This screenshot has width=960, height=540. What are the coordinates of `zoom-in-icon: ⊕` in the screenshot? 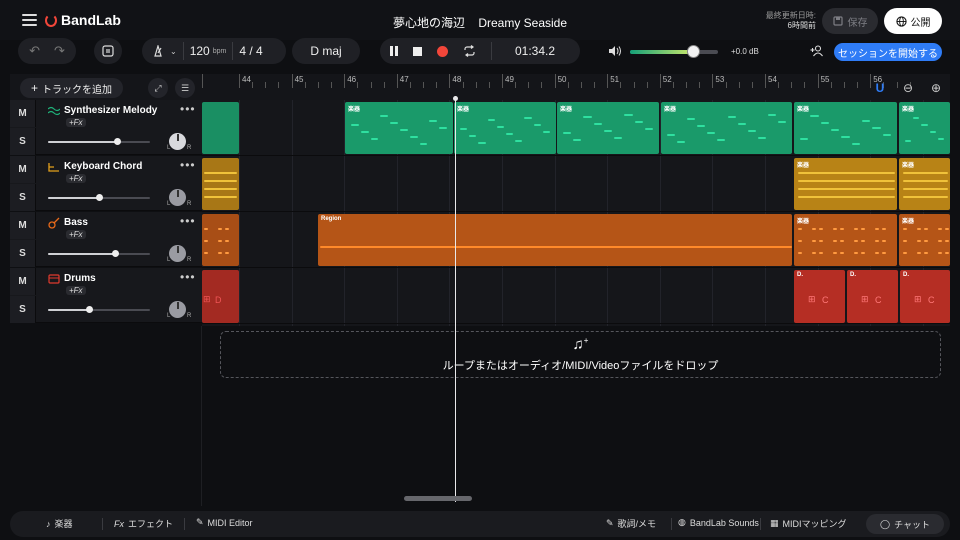 It's located at (936, 88).